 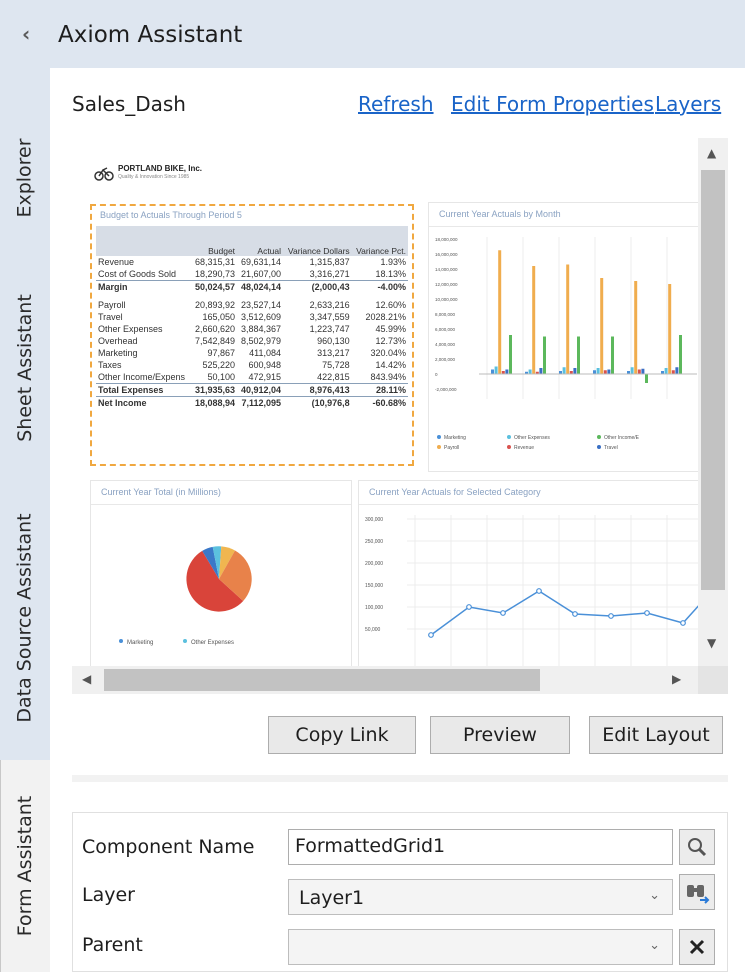 What do you see at coordinates (110, 365) in the screenshot?
I see `table-cell: Taxes` at bounding box center [110, 365].